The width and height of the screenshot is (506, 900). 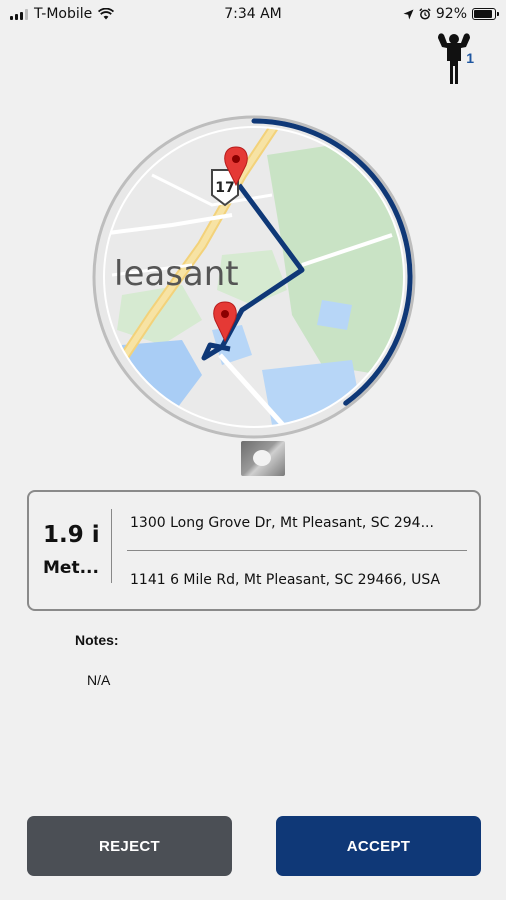 What do you see at coordinates (224, 188) in the screenshot?
I see `route-shield-label: 17` at bounding box center [224, 188].